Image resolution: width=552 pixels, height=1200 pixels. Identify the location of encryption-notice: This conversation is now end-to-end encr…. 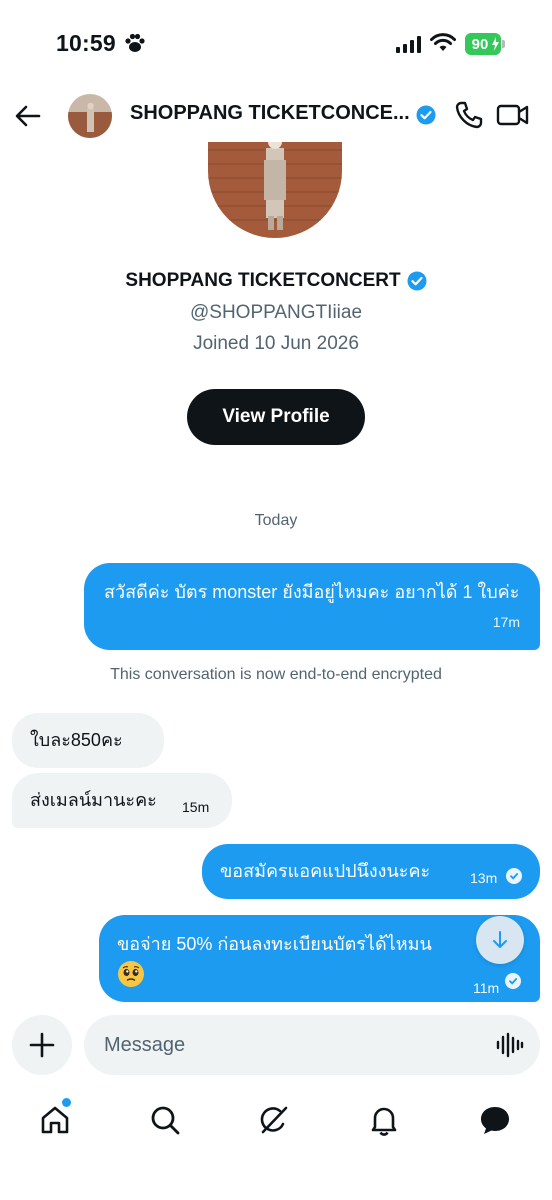
(276, 674).